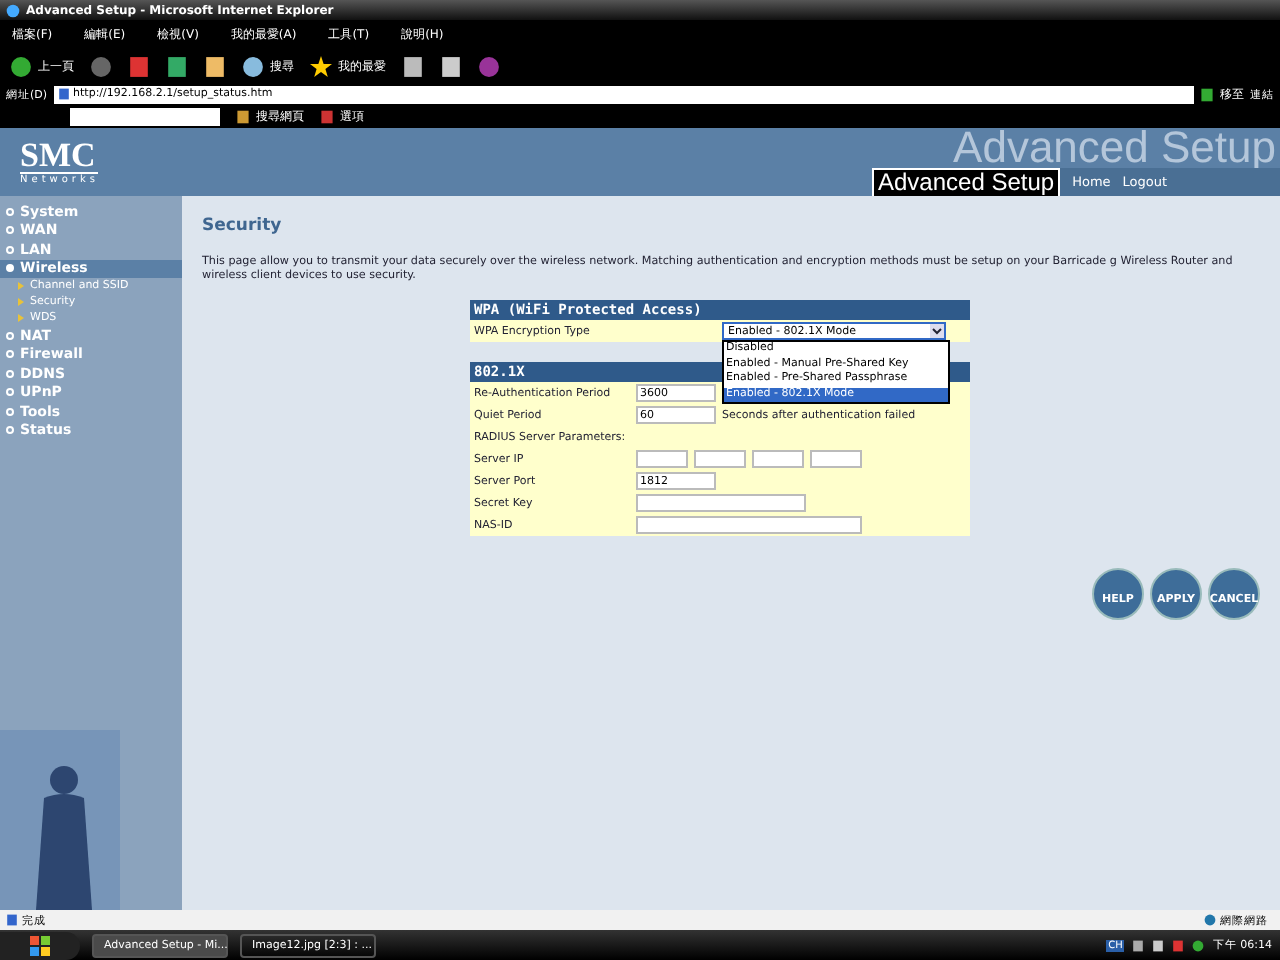 This screenshot has height=960, width=1280. I want to click on page-heading: Advanced Setup, so click(966, 182).